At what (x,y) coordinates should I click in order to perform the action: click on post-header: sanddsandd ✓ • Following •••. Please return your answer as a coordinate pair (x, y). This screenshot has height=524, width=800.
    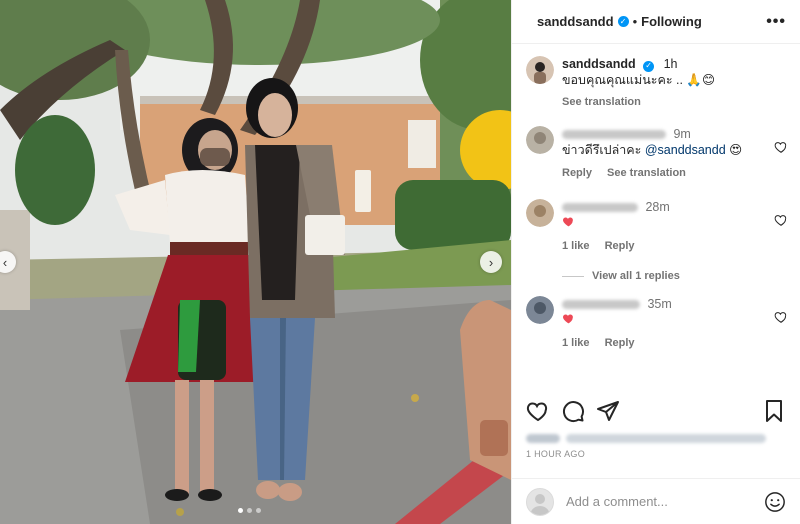
    Looking at the image, I should click on (656, 22).